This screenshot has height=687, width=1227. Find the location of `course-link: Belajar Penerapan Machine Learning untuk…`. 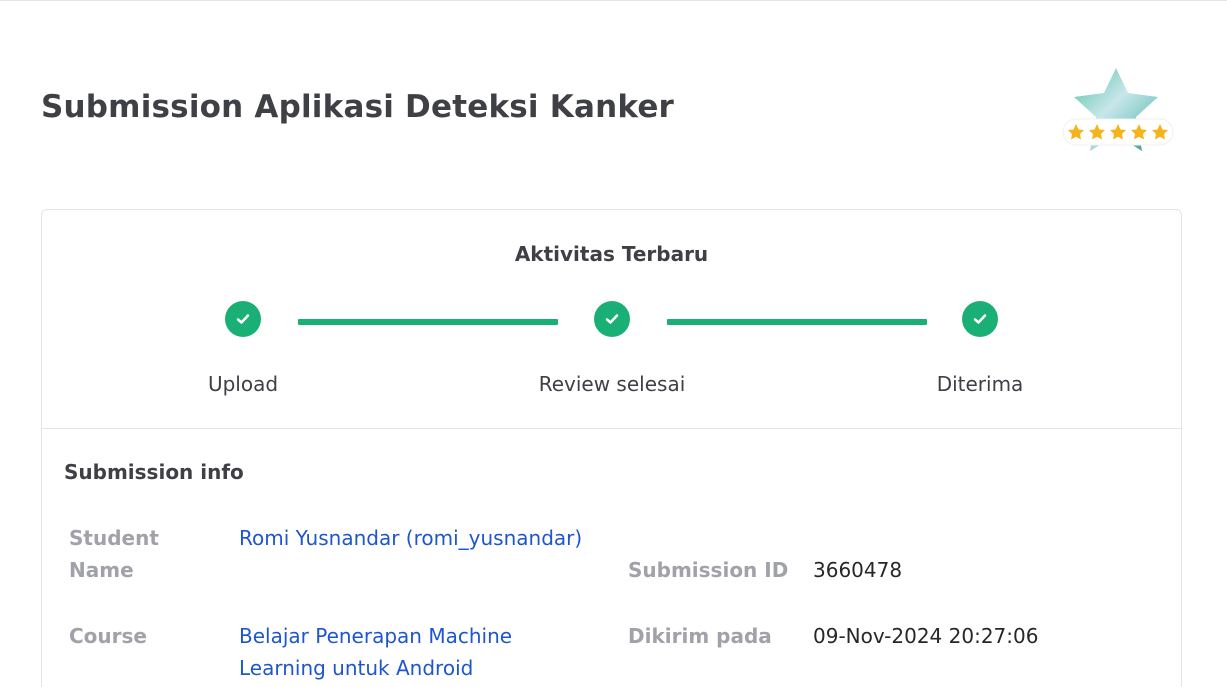

course-link: Belajar Penerapan Machine Learning untuk… is located at coordinates (399, 652).